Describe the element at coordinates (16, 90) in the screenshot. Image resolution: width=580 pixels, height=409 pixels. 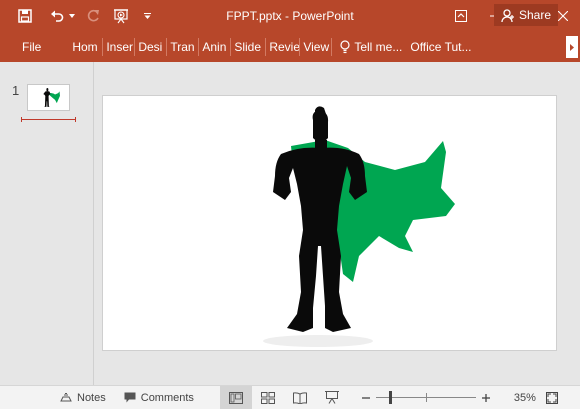
I see `thumbnail-slide-number: 1` at that location.